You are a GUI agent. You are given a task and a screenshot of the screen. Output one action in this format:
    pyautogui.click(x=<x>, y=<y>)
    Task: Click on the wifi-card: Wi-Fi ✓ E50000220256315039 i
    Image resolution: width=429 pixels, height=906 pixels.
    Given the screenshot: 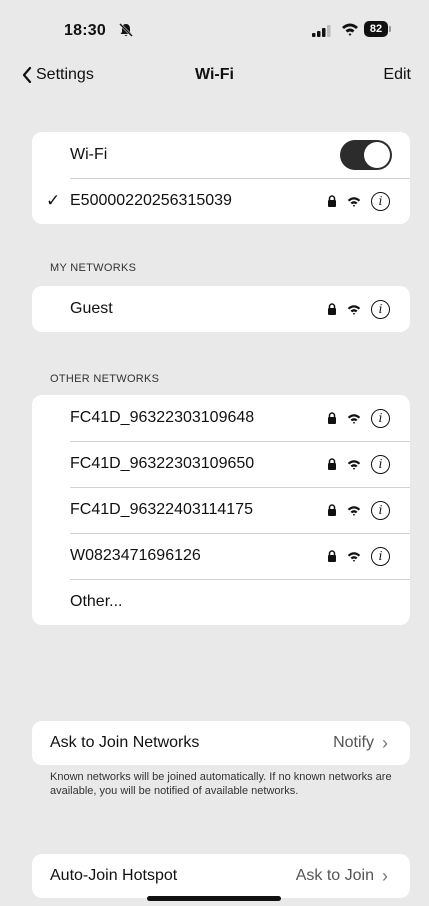 What is the action you would take?
    pyautogui.click(x=221, y=178)
    